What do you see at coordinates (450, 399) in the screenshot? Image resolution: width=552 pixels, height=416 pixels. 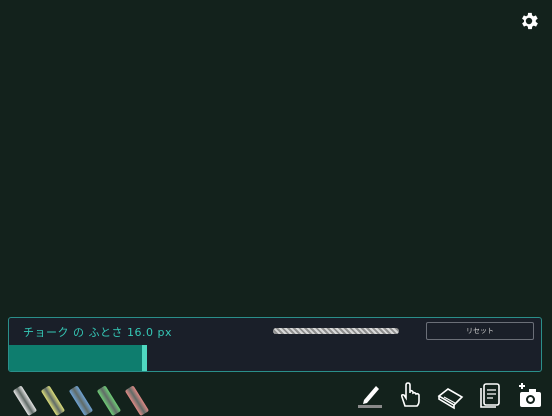 I see `eraser-icon` at bounding box center [450, 399].